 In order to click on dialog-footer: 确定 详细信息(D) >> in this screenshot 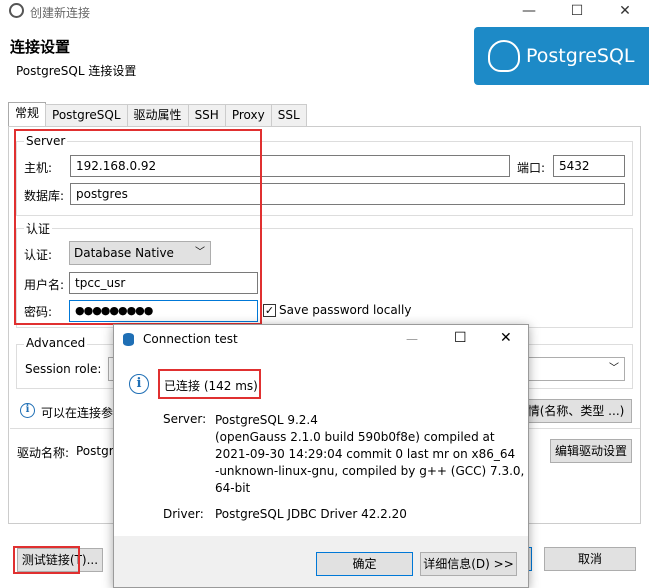, I will do `click(321, 561)`.